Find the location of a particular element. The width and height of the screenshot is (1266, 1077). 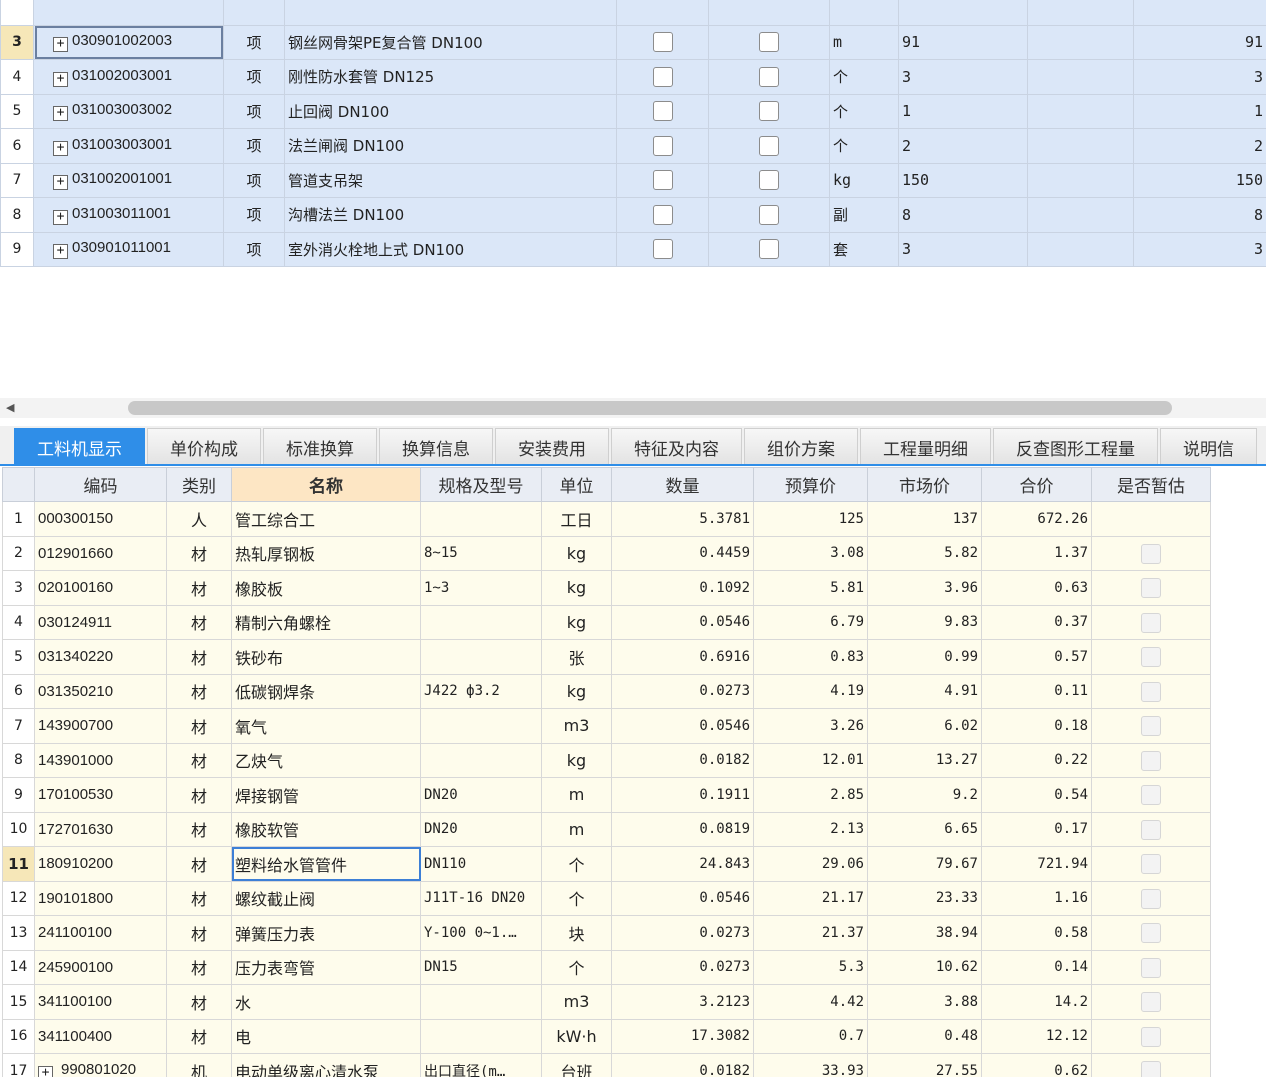

tab-8: 工程量明细 is located at coordinates (925, 446).